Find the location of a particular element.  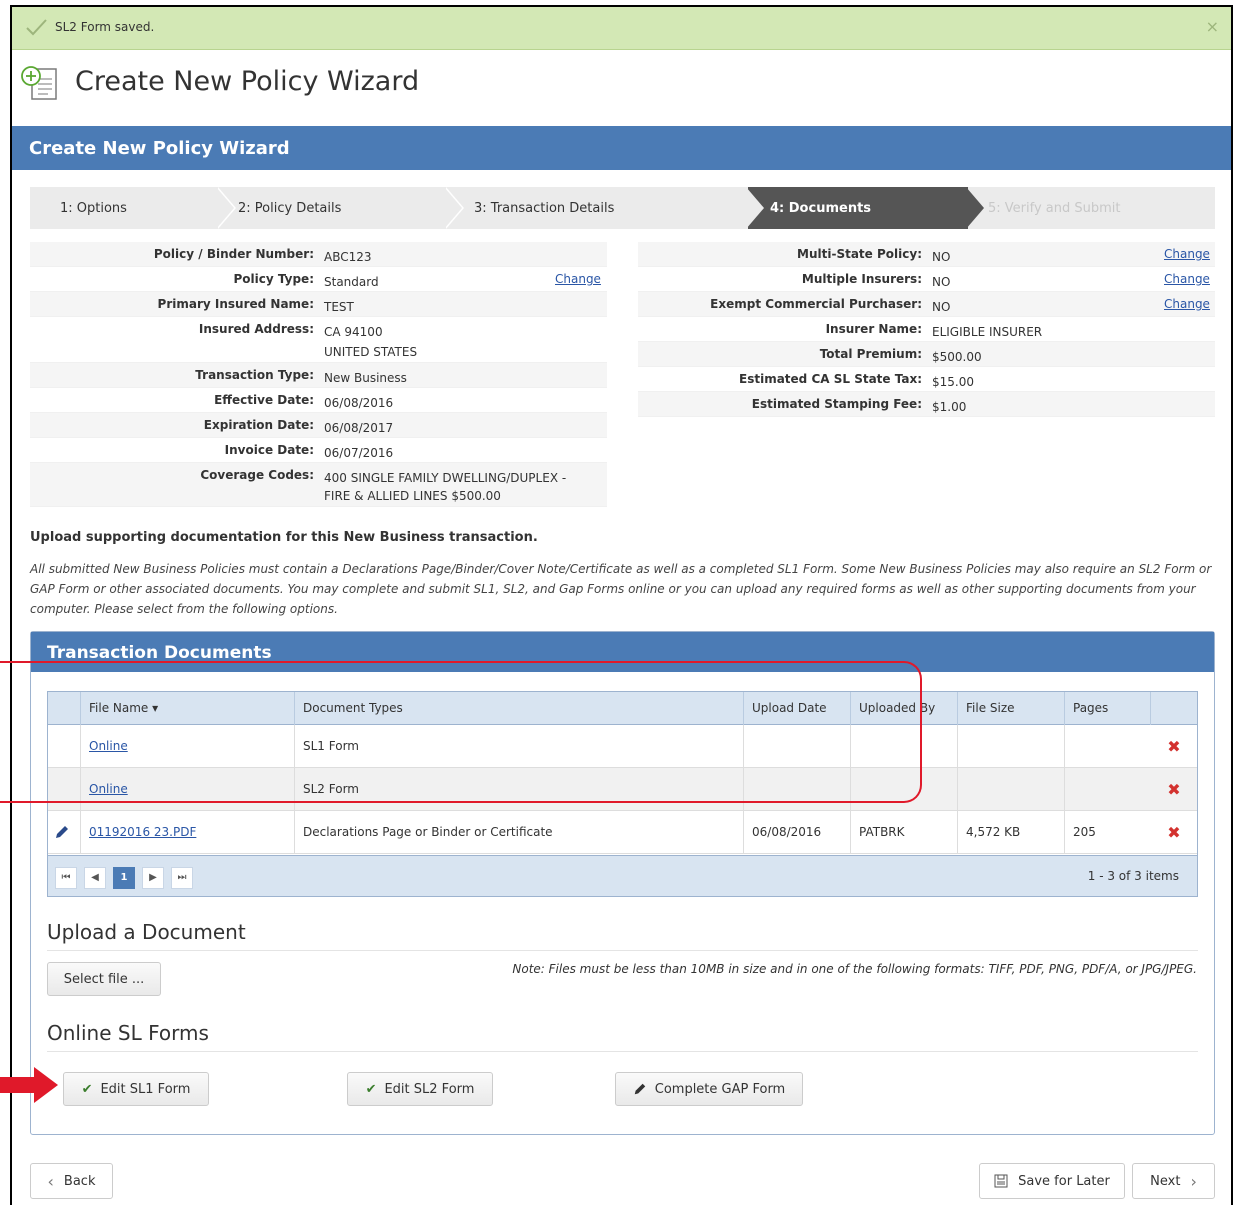

page-title: Create New Policy Wizard is located at coordinates (247, 81).